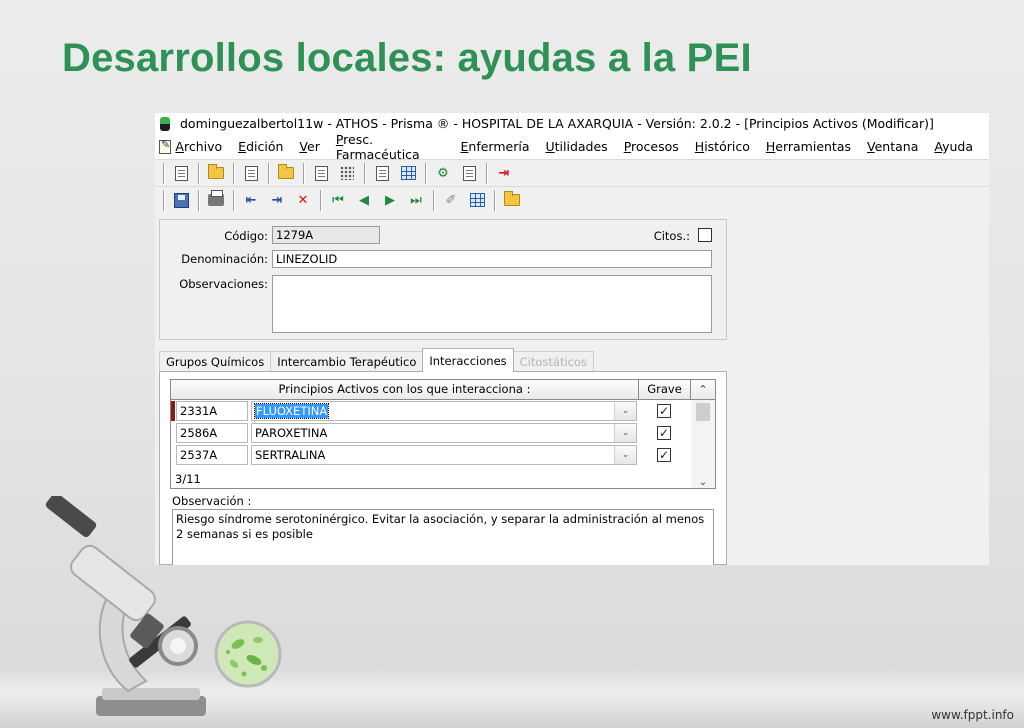  What do you see at coordinates (382, 173) in the screenshot?
I see `preview-icon` at bounding box center [382, 173].